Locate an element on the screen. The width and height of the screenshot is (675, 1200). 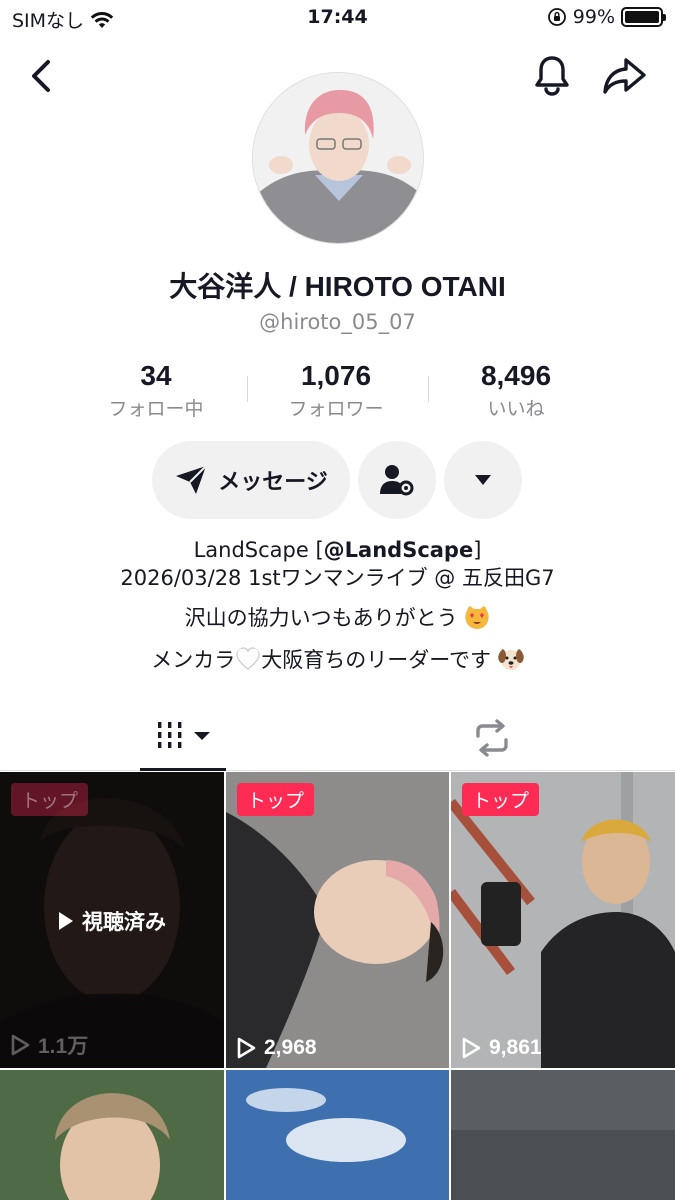
stat-followers: 1,076 フォロワー is located at coordinates (336, 390).